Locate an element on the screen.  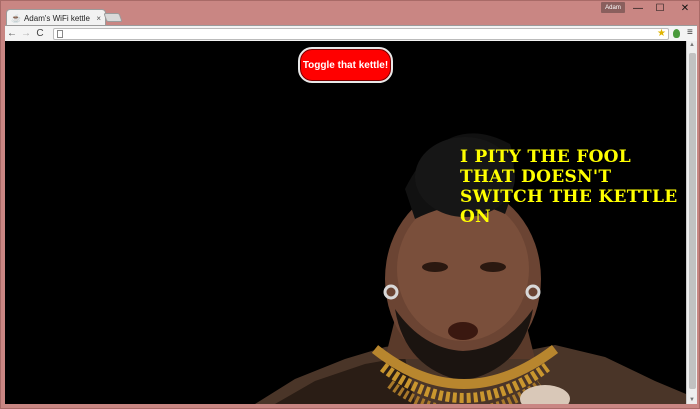
vertical-scrollbar: ▲ ▼ is located at coordinates (691, 222).